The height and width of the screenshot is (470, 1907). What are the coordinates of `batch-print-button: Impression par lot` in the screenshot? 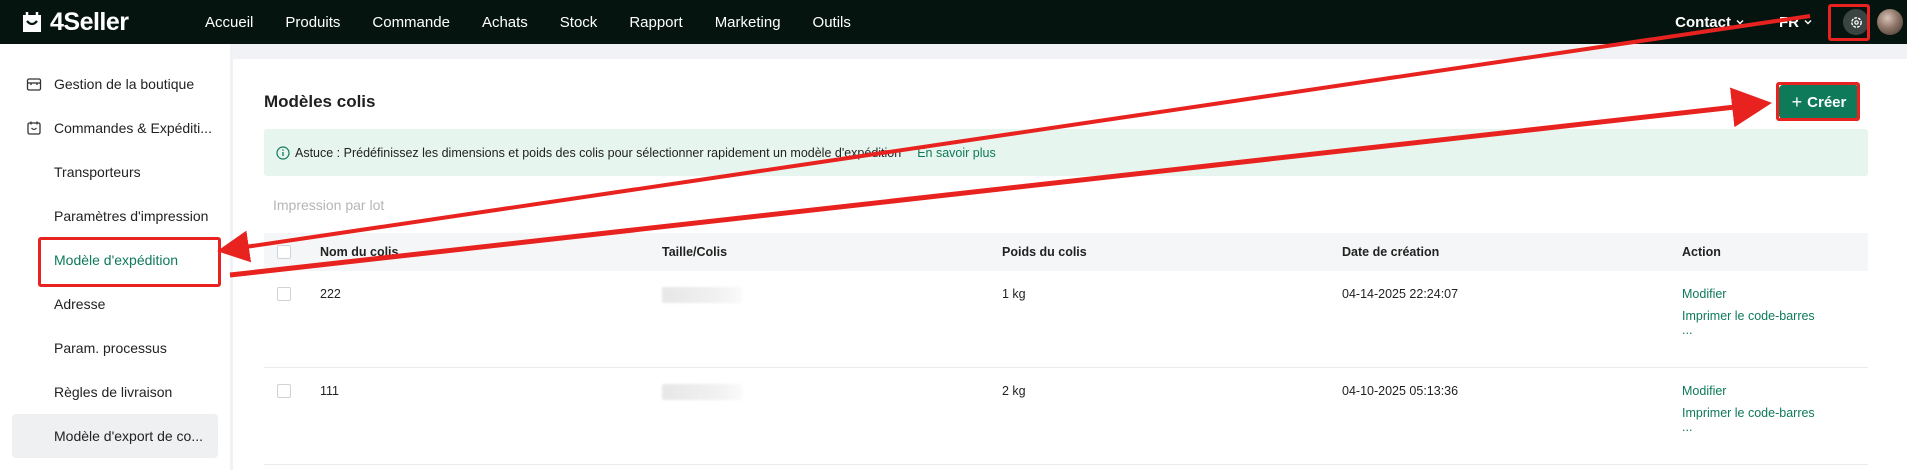 It's located at (328, 205).